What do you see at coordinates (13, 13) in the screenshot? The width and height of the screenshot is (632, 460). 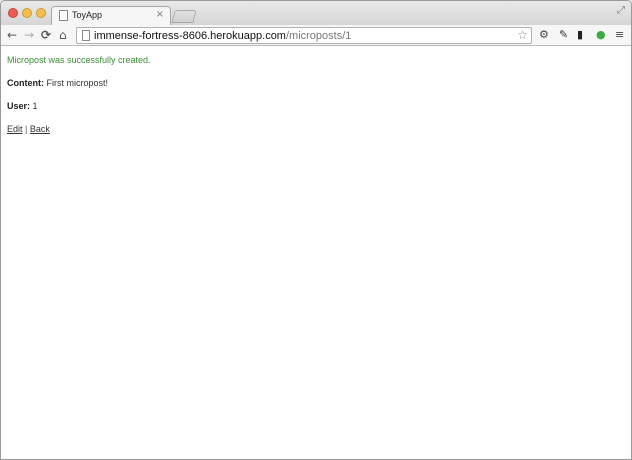 I see `window-close-icon` at bounding box center [13, 13].